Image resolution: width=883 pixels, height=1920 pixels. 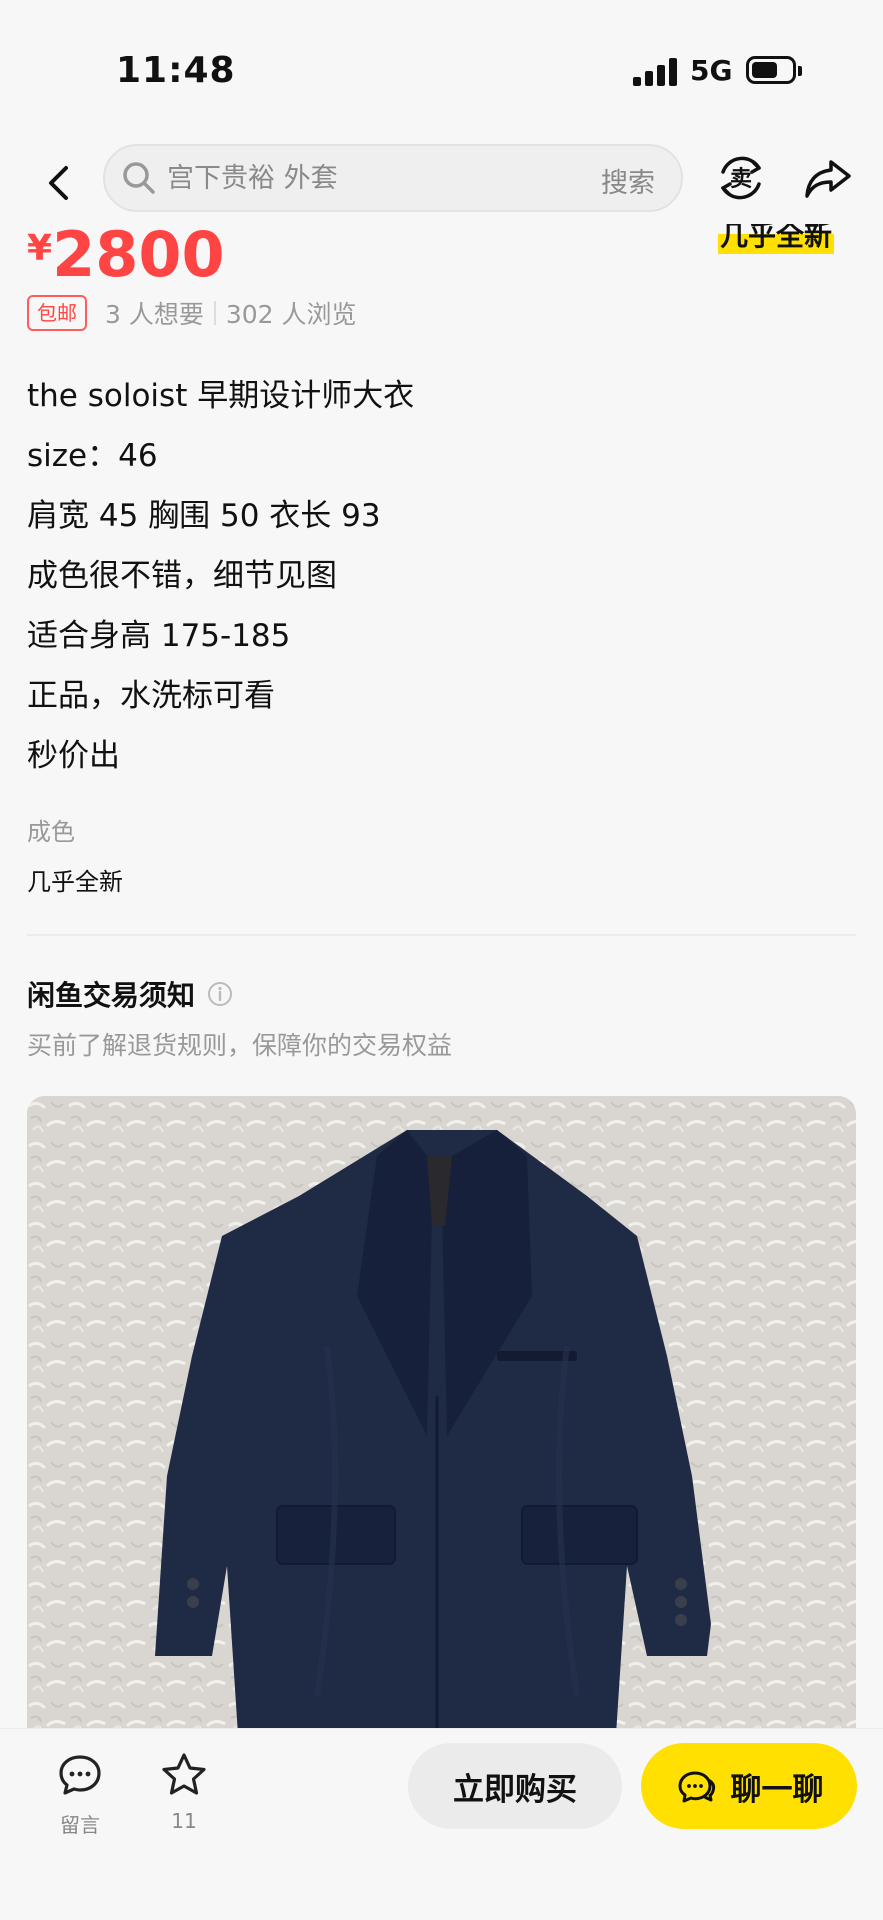 What do you see at coordinates (154, 314) in the screenshot?
I see `wants-count: 3 人想要` at bounding box center [154, 314].